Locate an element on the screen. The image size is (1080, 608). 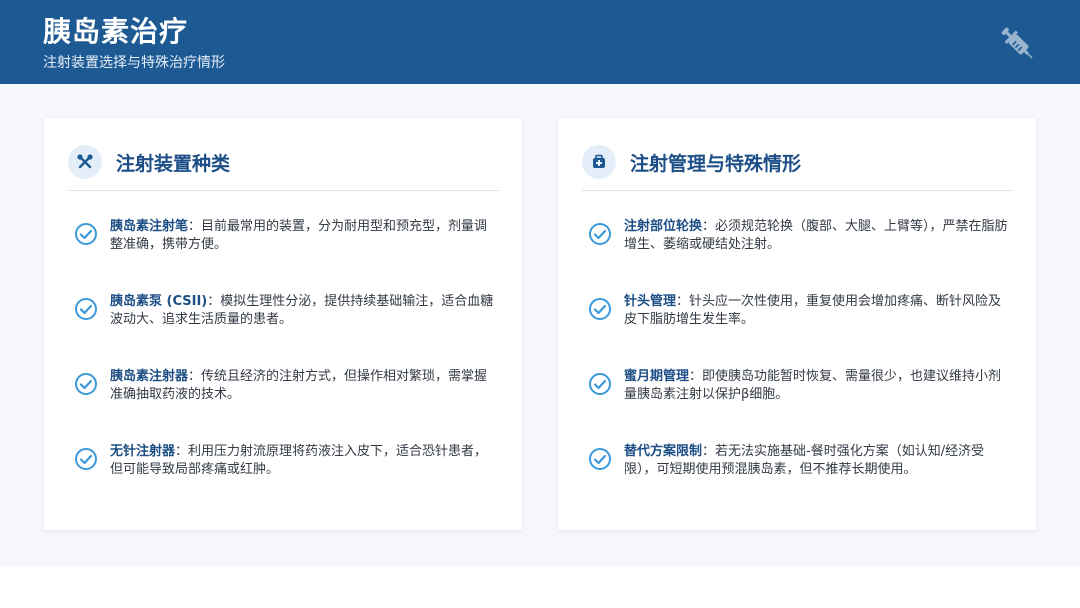
item-text: 胰岛素注射笔：目前最常用的装置，分为耐用型和预充型，剂量调整准确，携带方便。 is located at coordinates (302, 236).